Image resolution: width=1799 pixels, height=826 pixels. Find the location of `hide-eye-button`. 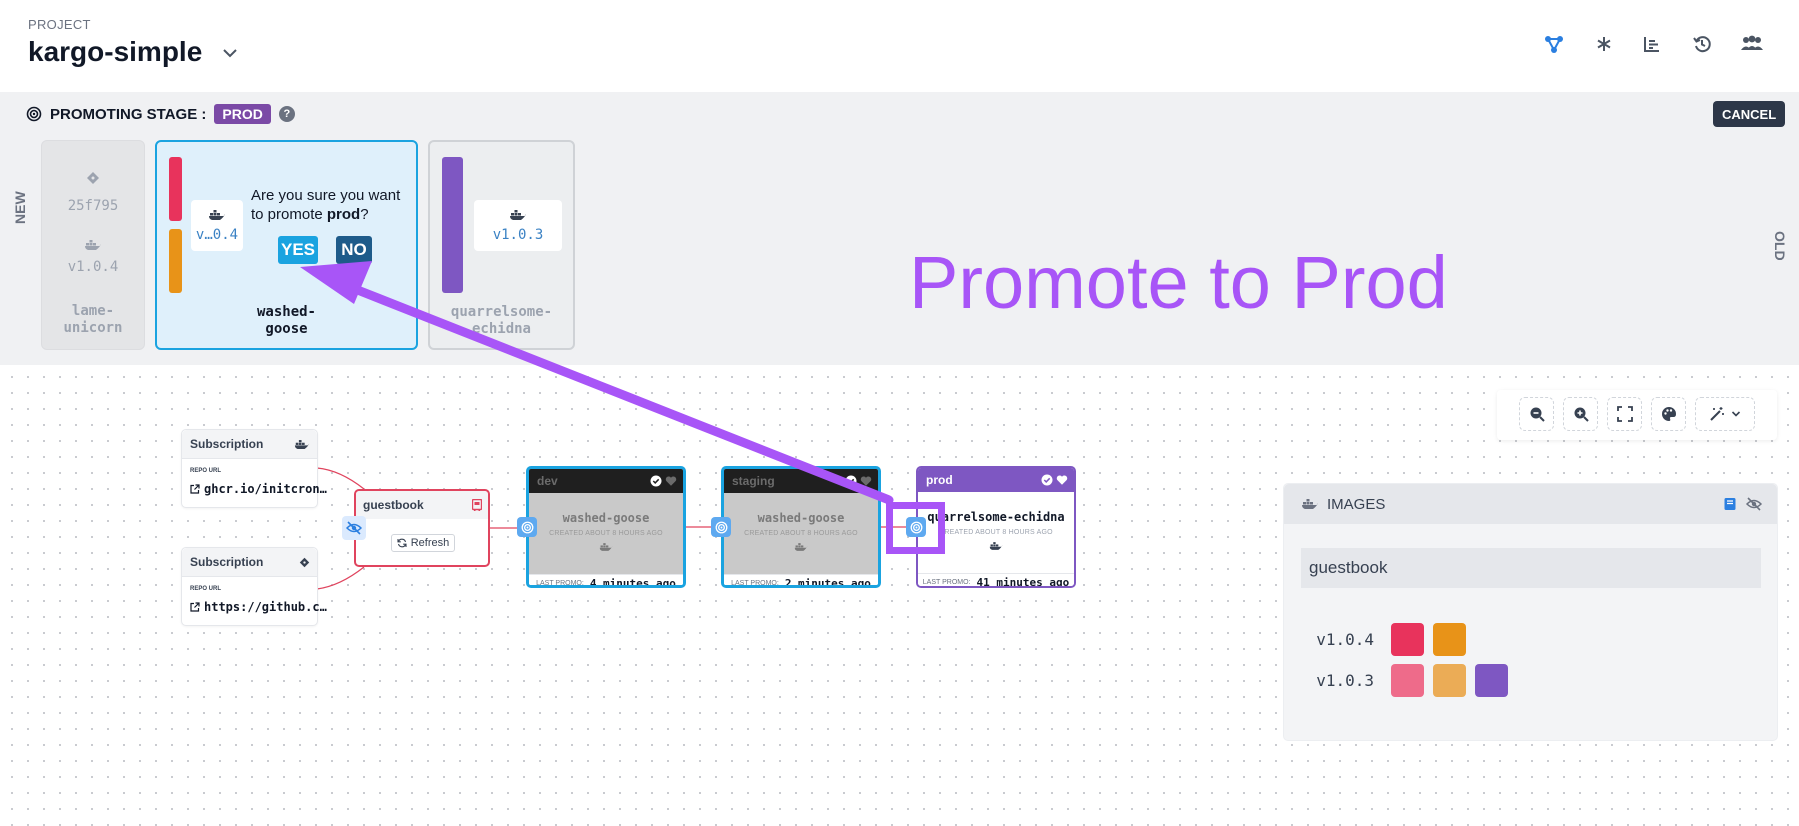

hide-eye-button is located at coordinates (354, 528).